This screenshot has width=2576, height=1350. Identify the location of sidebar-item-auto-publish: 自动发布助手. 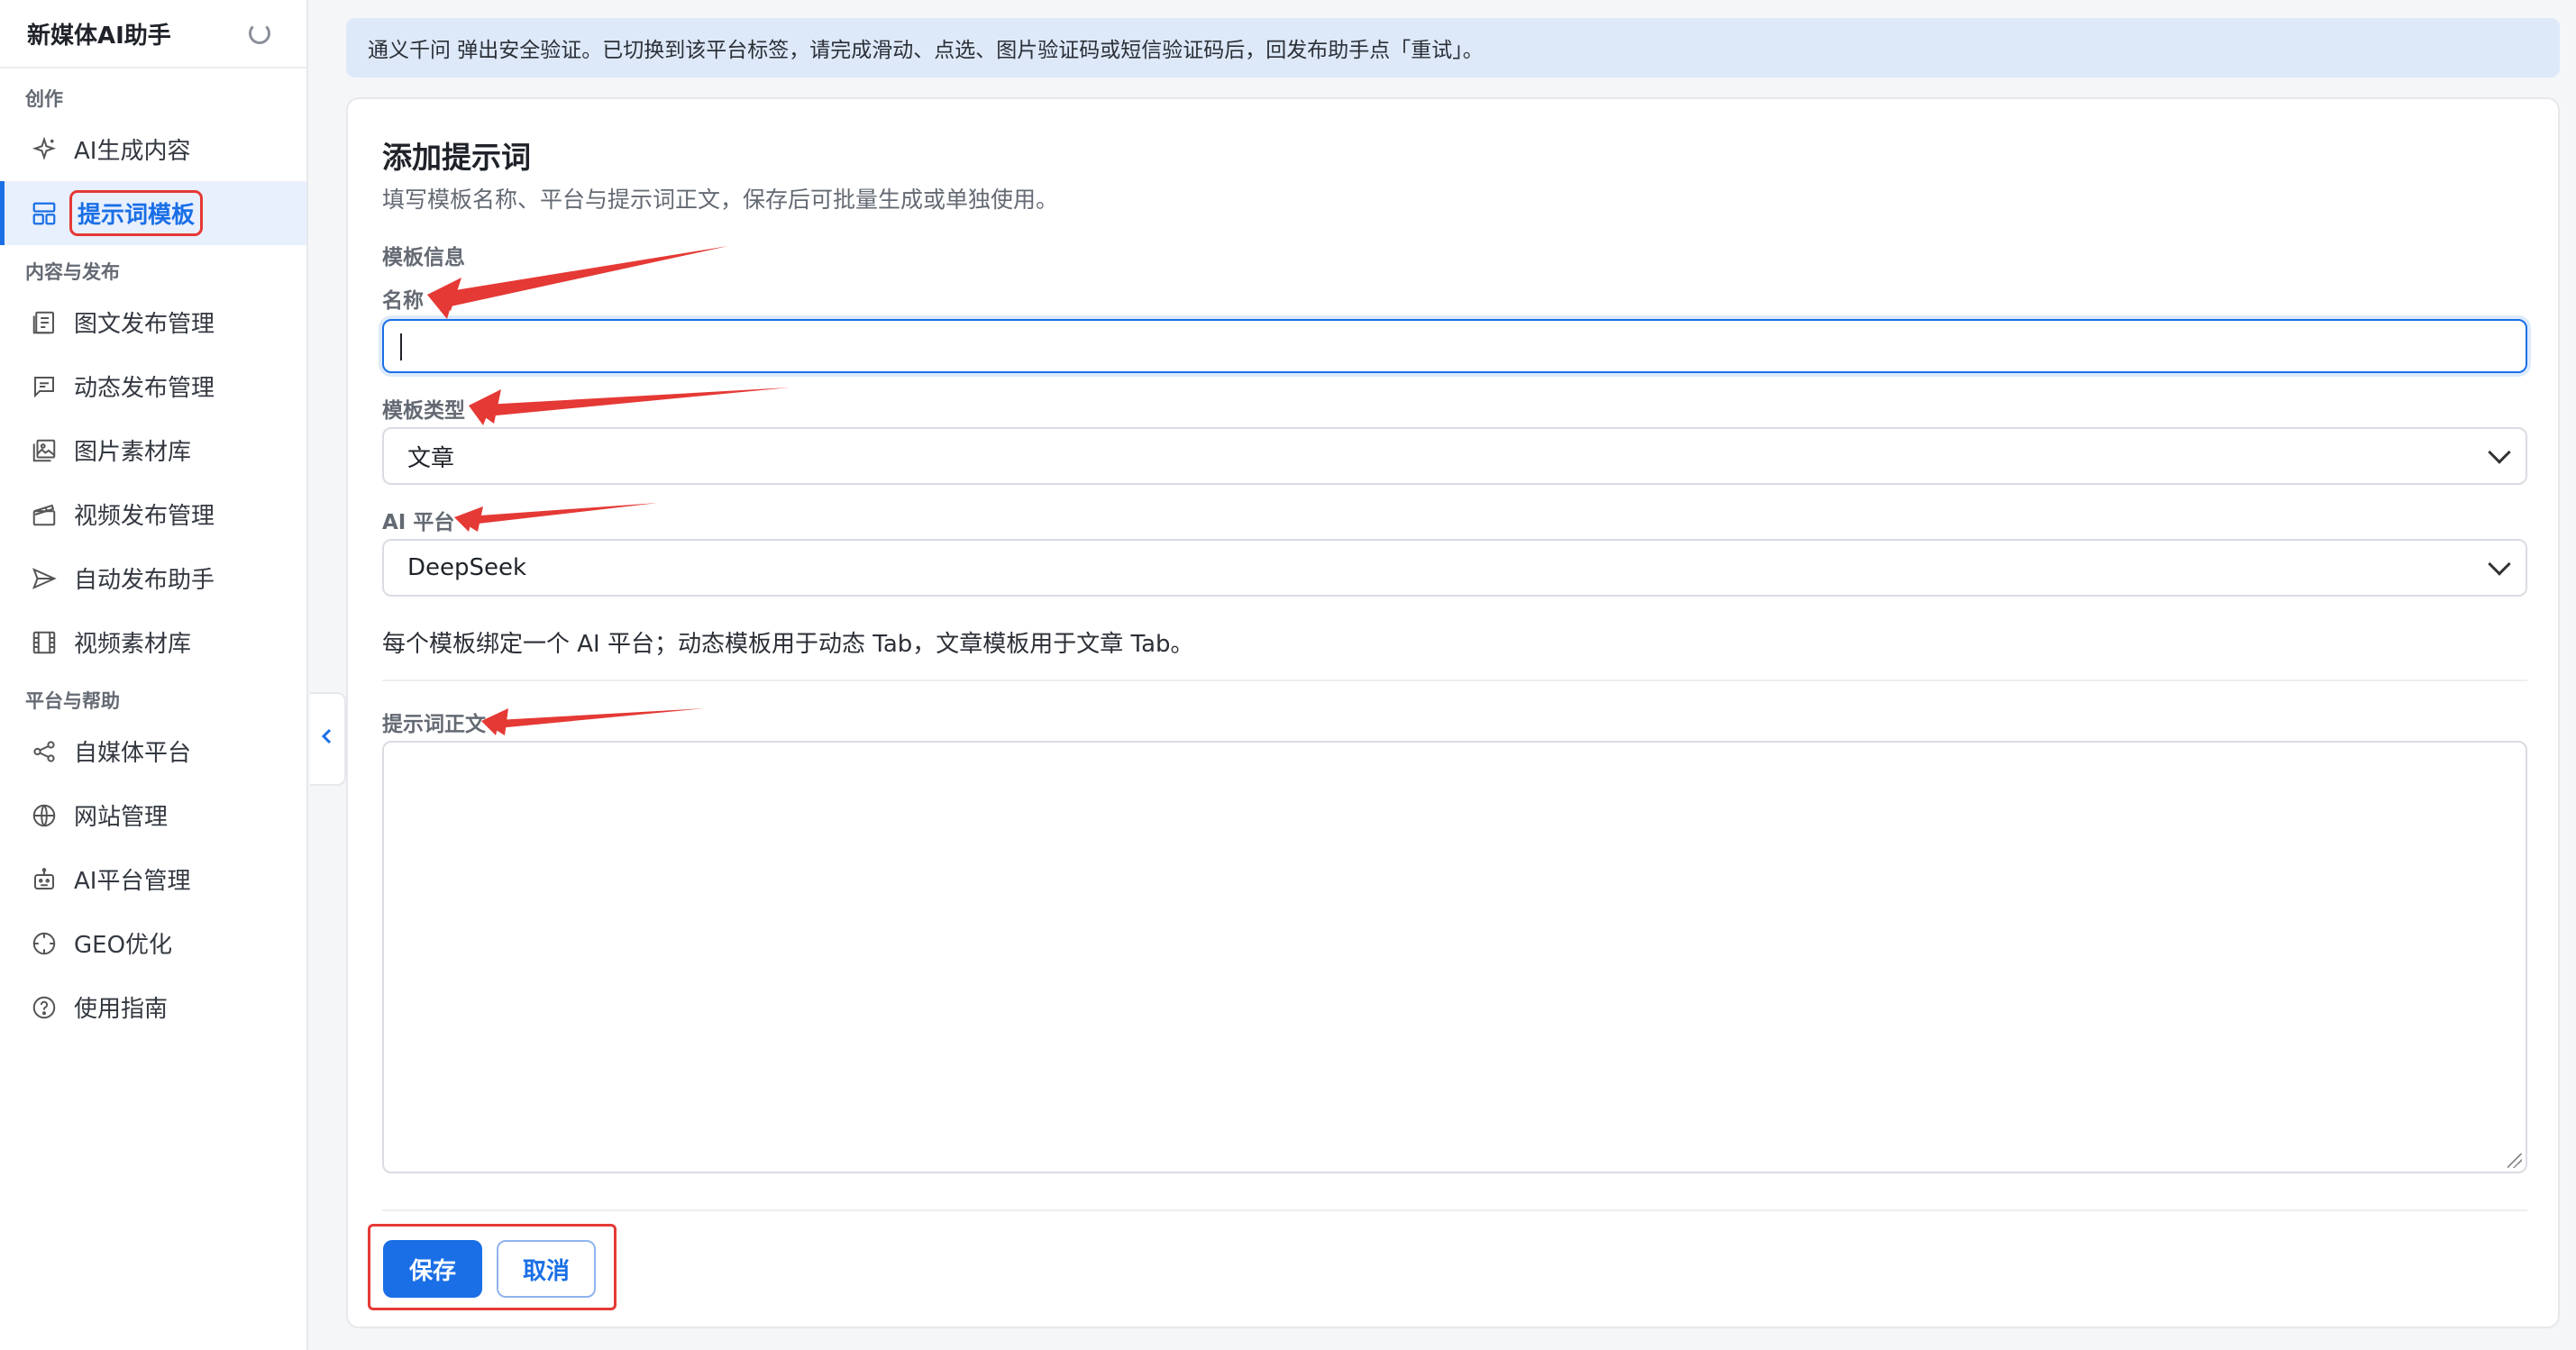
(153, 578).